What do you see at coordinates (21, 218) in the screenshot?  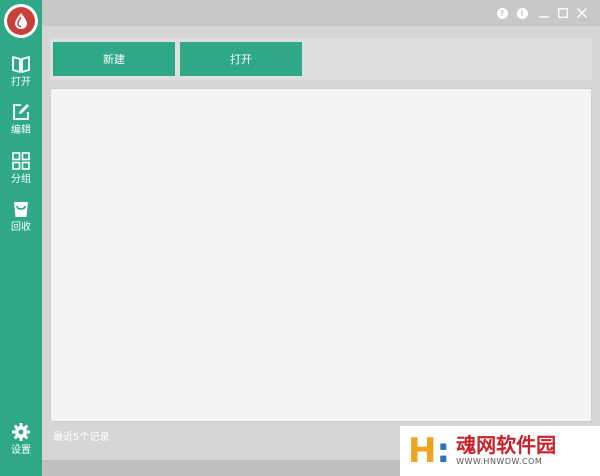 I see `sidebar-item-recycle: 回收` at bounding box center [21, 218].